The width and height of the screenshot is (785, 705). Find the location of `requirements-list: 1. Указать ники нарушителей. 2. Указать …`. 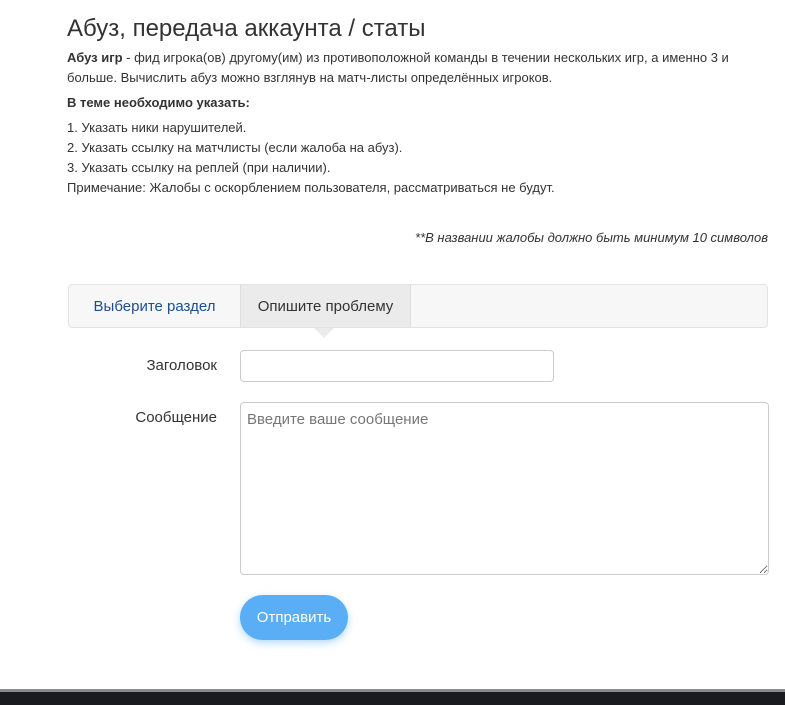

requirements-list: 1. Указать ники нарушителей. 2. Указать … is located at coordinates (311, 158).